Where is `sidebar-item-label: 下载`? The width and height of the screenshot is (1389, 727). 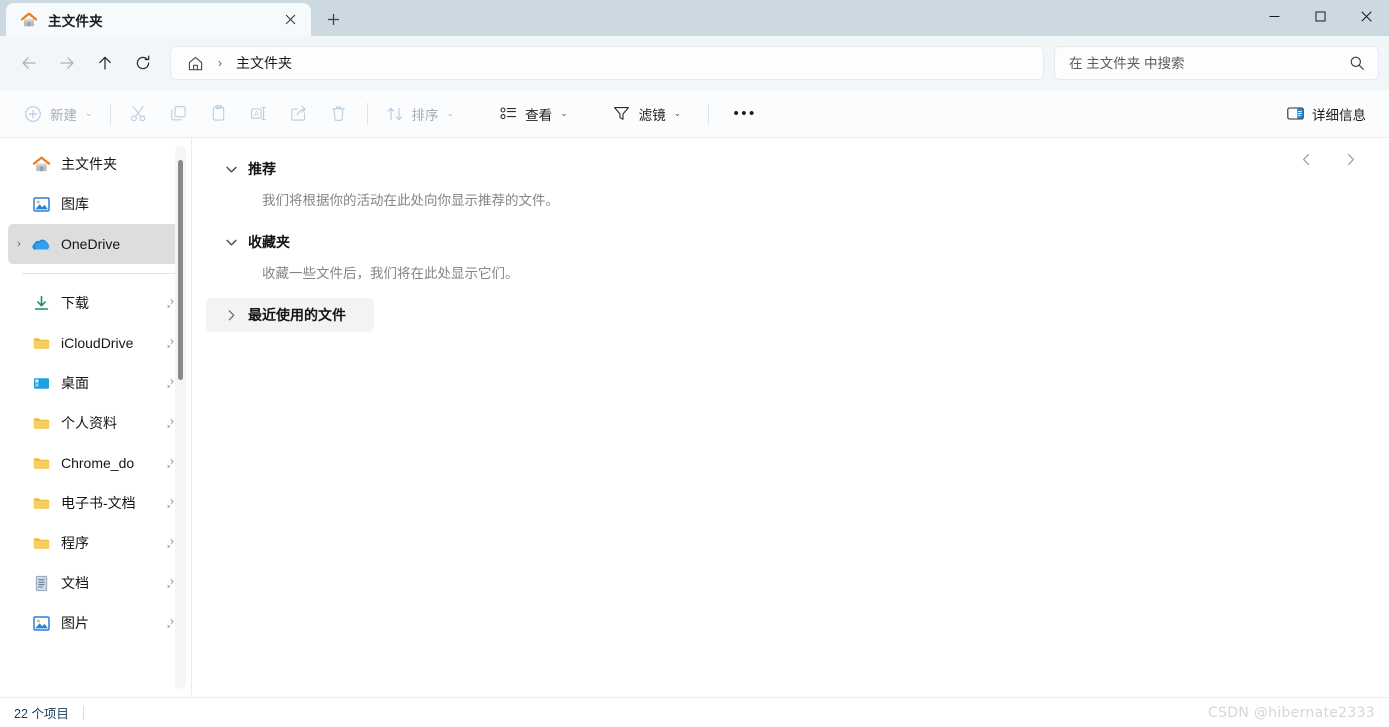 sidebar-item-label: 下载 is located at coordinates (75, 303).